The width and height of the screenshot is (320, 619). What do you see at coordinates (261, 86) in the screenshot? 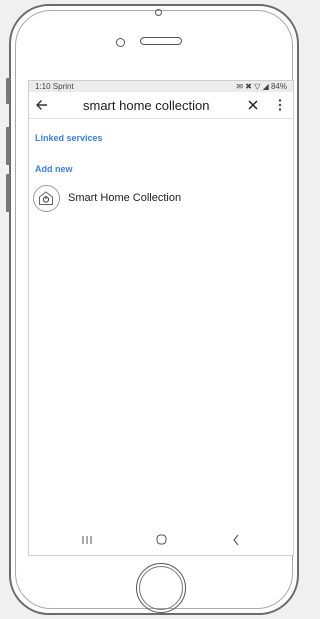
I see `status-indicators: ✉ ✖ ▽ ◢ 84%` at bounding box center [261, 86].